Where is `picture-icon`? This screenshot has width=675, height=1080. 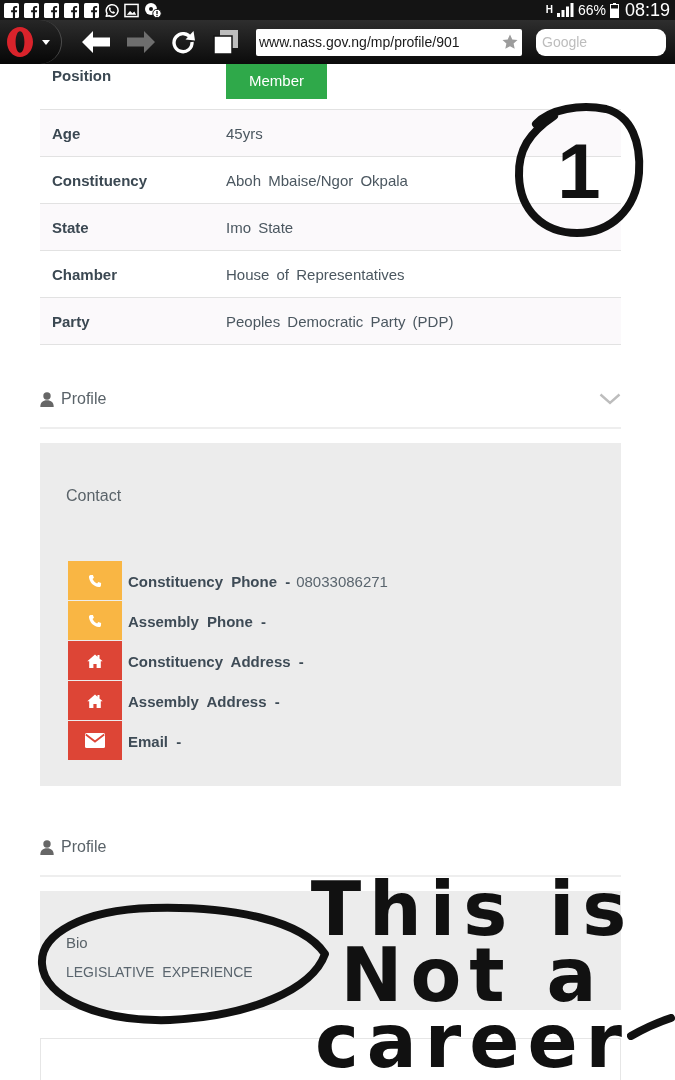 picture-icon is located at coordinates (131, 10).